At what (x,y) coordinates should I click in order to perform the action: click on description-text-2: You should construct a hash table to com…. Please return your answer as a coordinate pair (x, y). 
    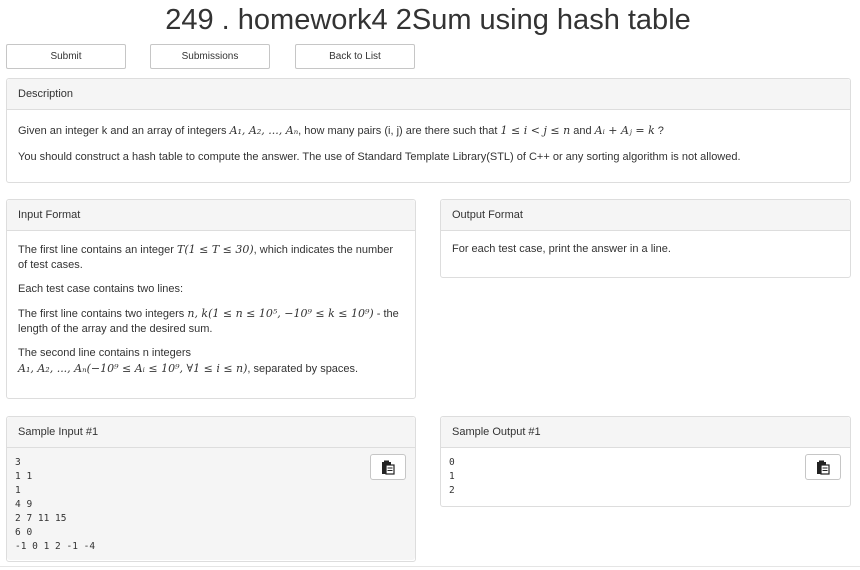
    Looking at the image, I should click on (379, 157).